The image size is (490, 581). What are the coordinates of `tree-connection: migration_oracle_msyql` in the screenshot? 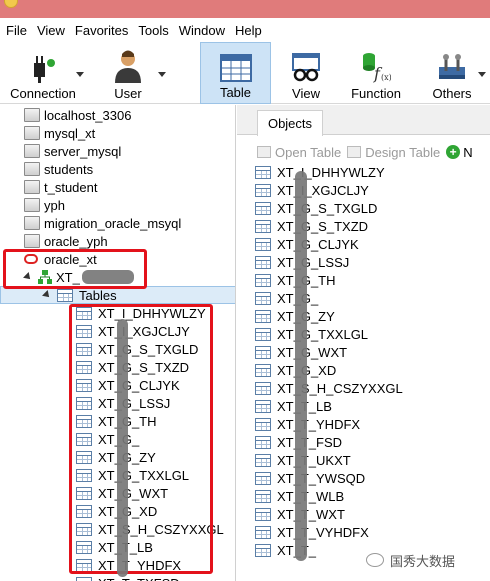 It's located at (102, 223).